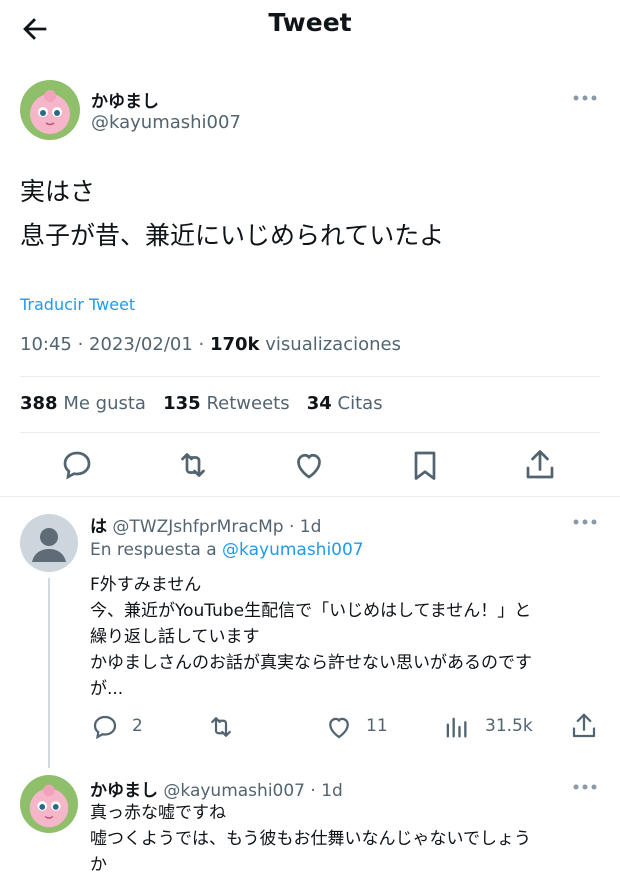 The width and height of the screenshot is (620, 878). What do you see at coordinates (166, 122) in the screenshot?
I see `author-handle: @kayumashi007` at bounding box center [166, 122].